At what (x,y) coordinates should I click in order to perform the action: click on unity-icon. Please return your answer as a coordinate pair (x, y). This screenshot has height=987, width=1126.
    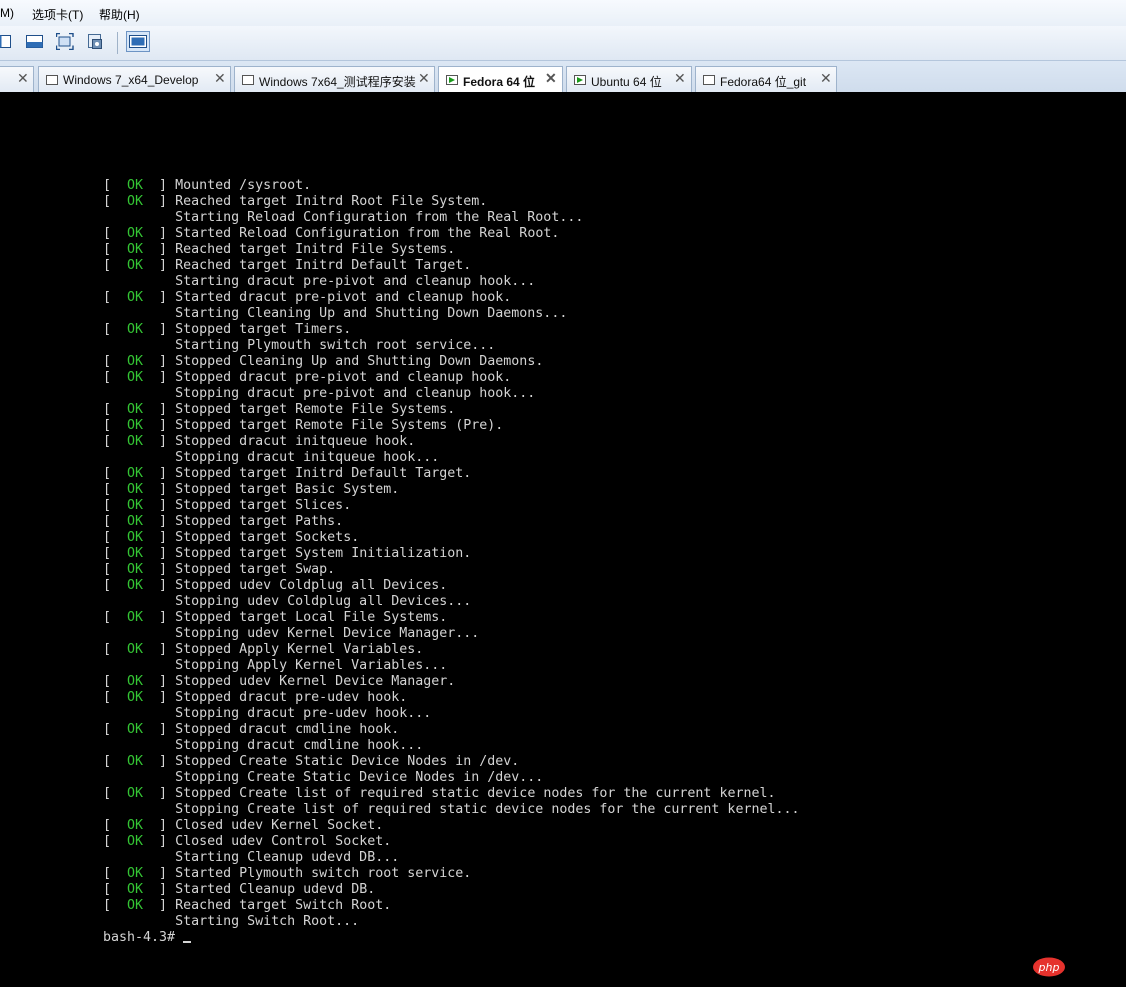
    Looking at the image, I should click on (96, 41).